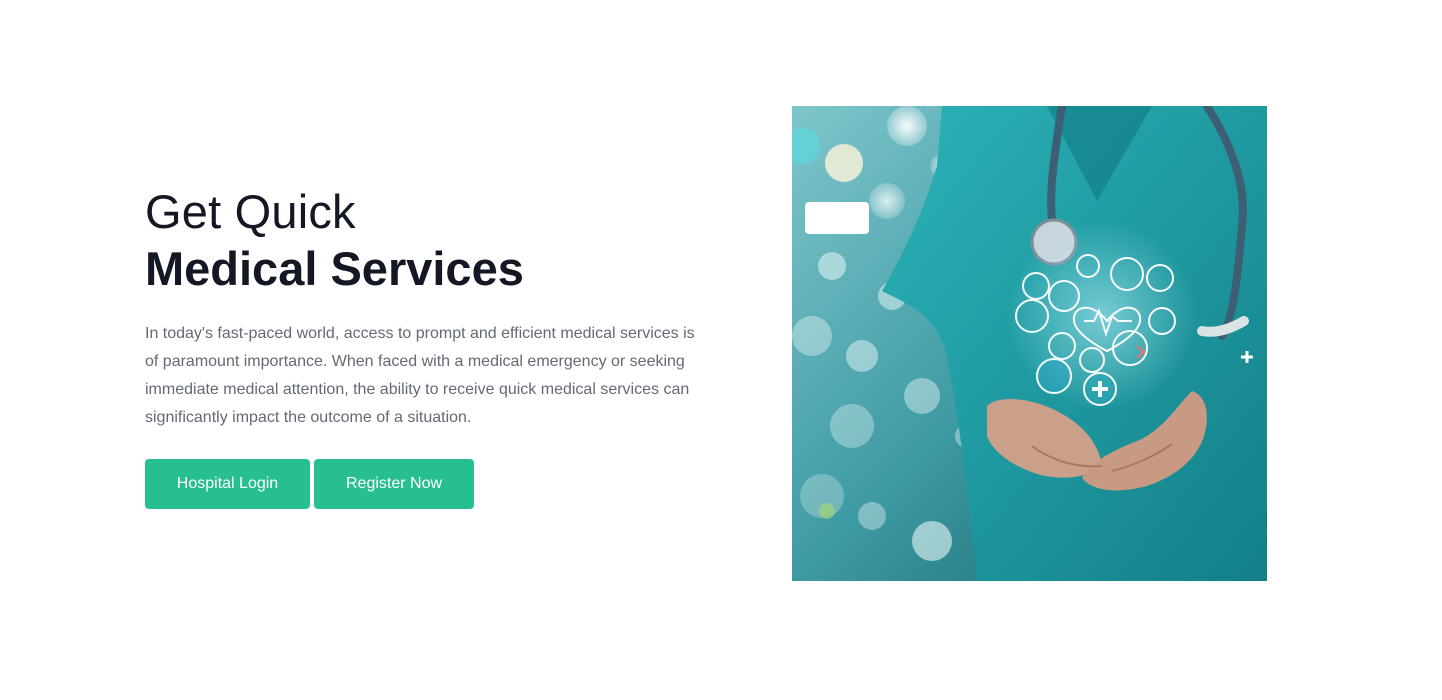 This screenshot has height=700, width=1442. Describe the element at coordinates (837, 218) in the screenshot. I see `image-badge` at that location.